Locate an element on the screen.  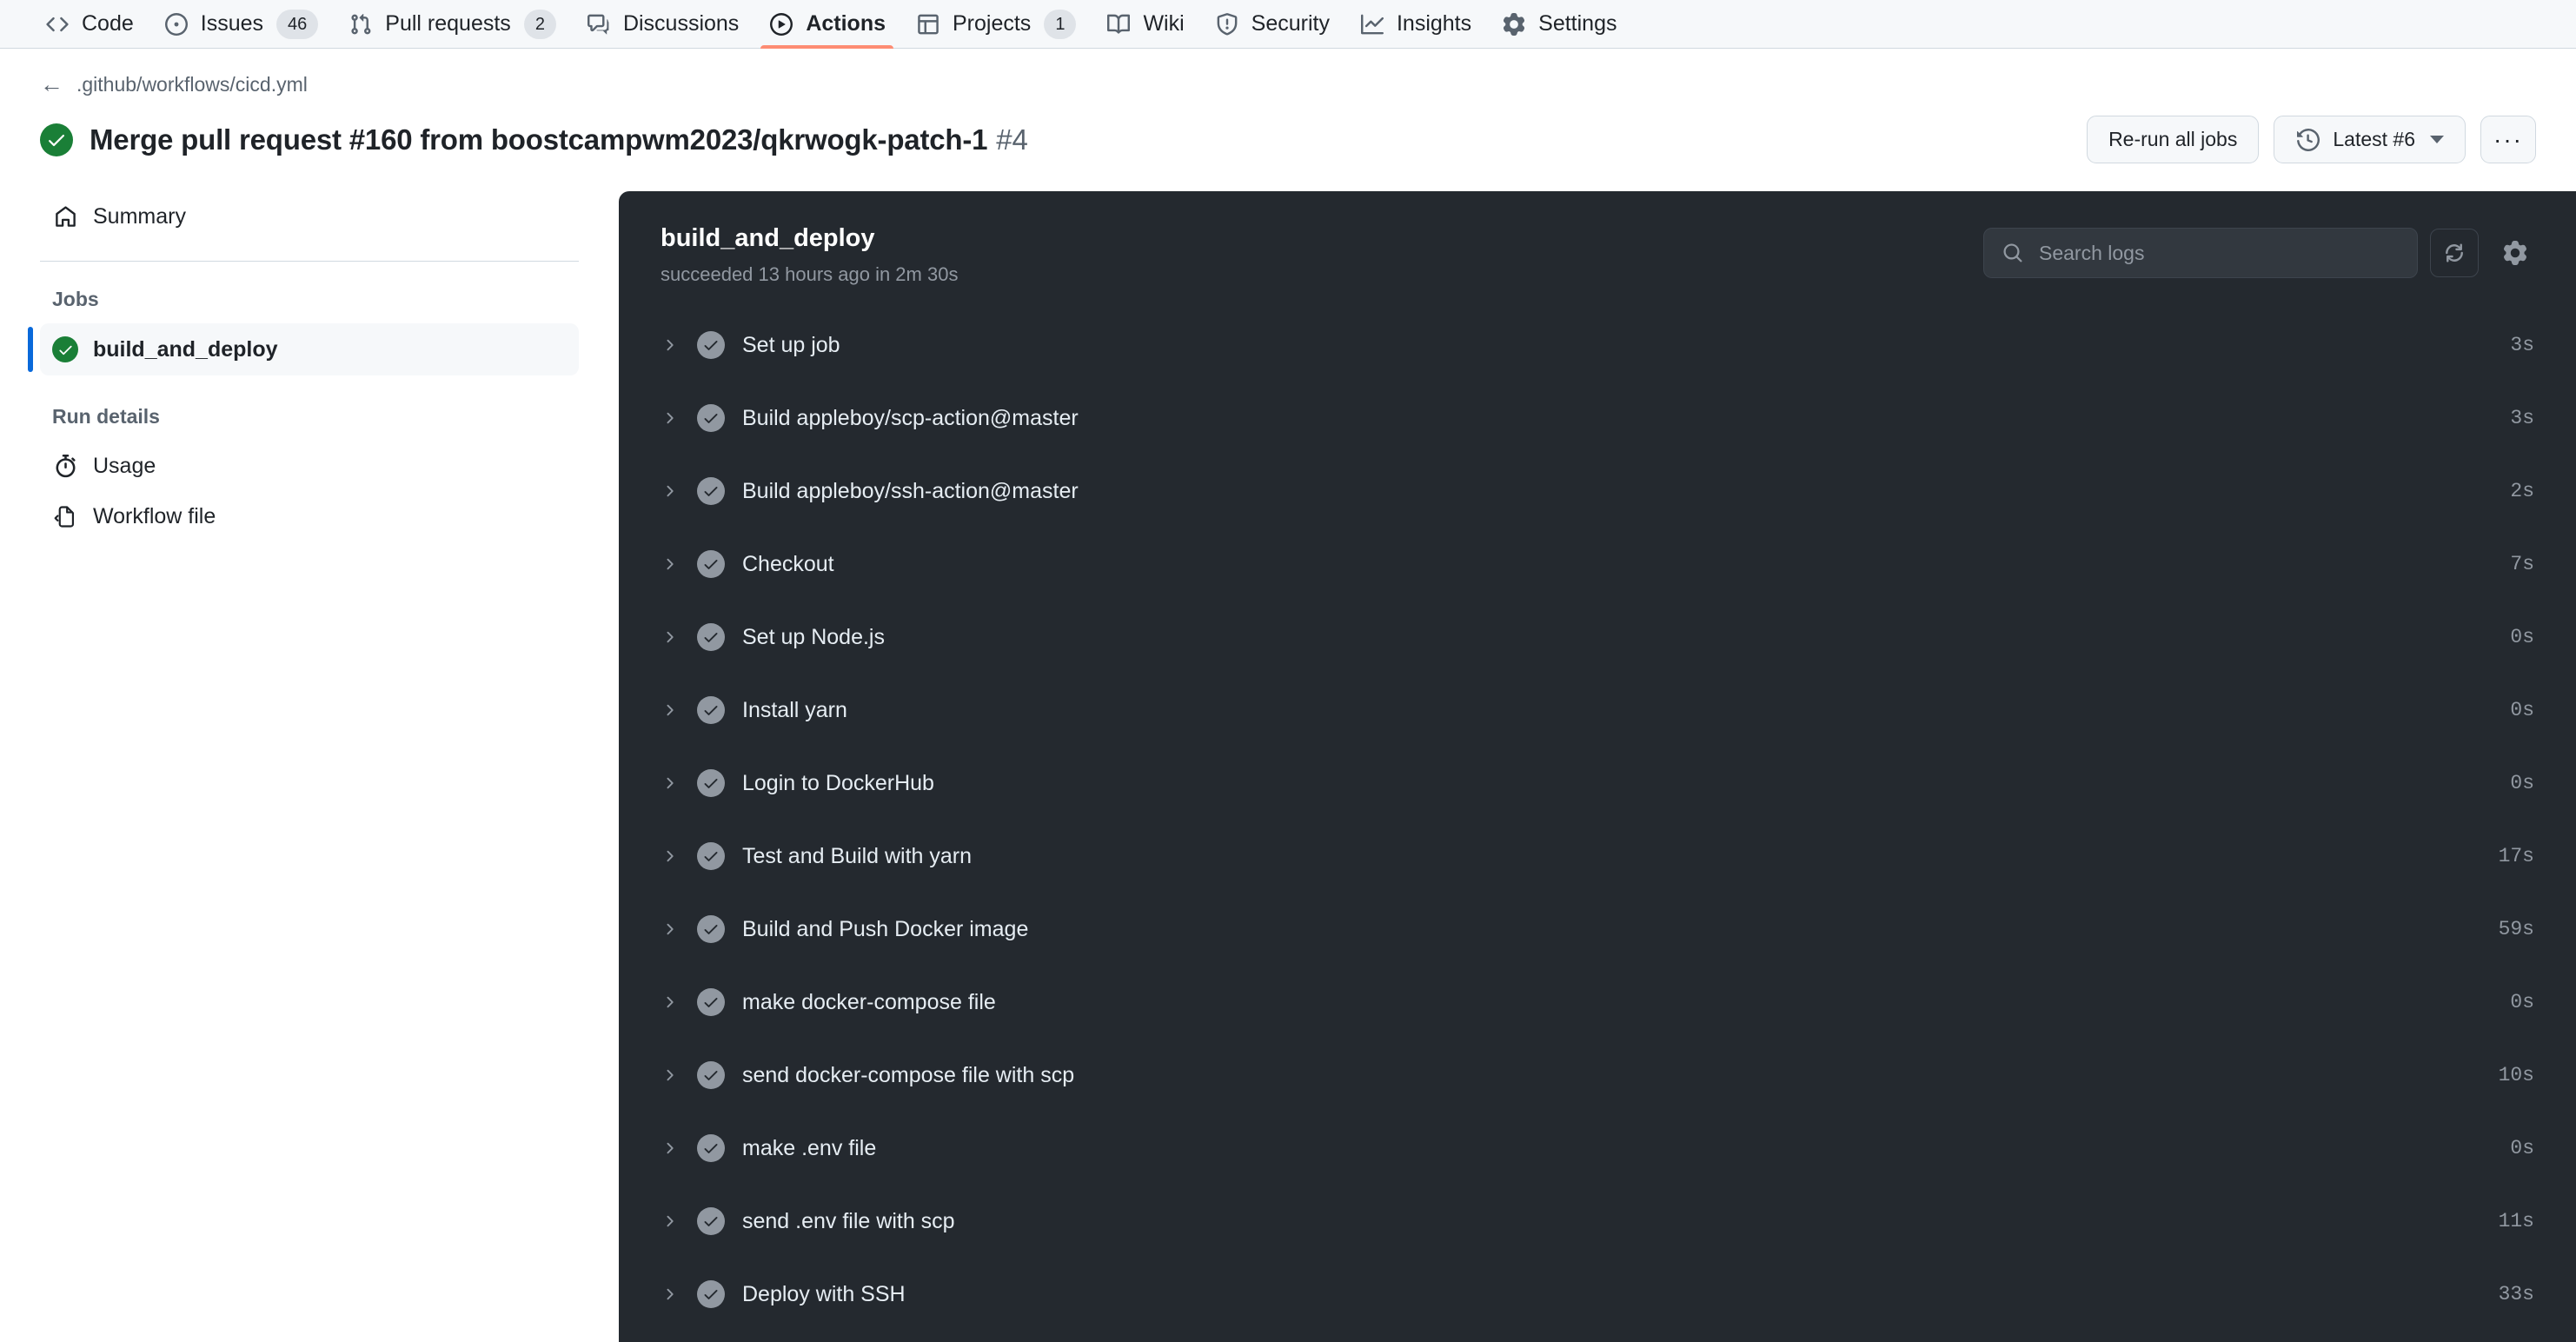
sidebar-job-build-and-deploy: build_and_deploy is located at coordinates (303, 349).